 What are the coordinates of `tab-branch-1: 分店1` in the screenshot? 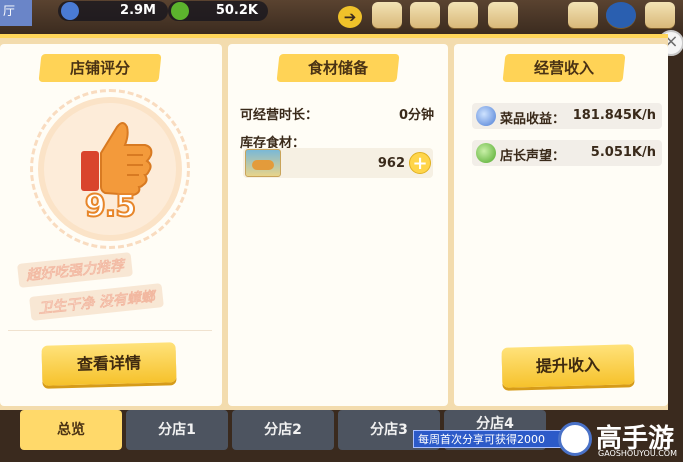 It's located at (177, 430).